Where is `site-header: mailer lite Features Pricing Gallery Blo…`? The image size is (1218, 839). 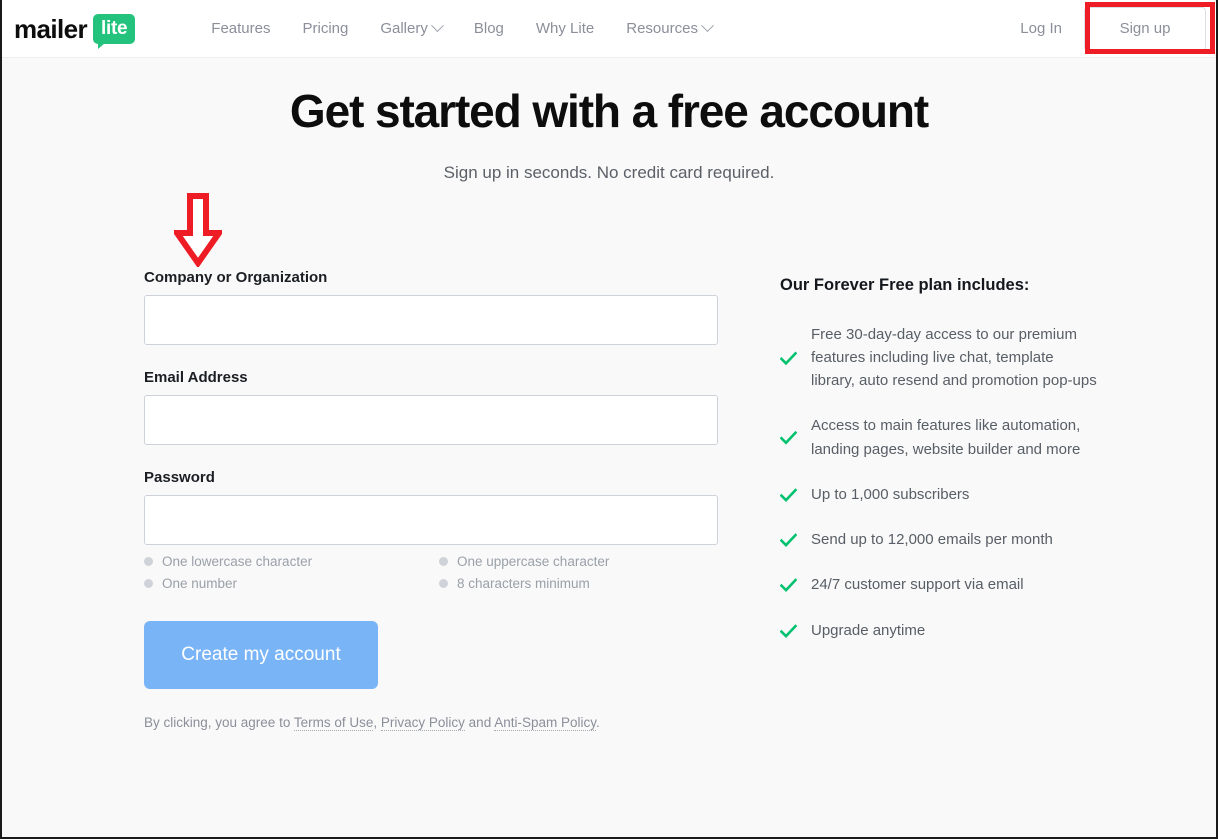 site-header: mailer lite Features Pricing Gallery Blo… is located at coordinates (609, 29).